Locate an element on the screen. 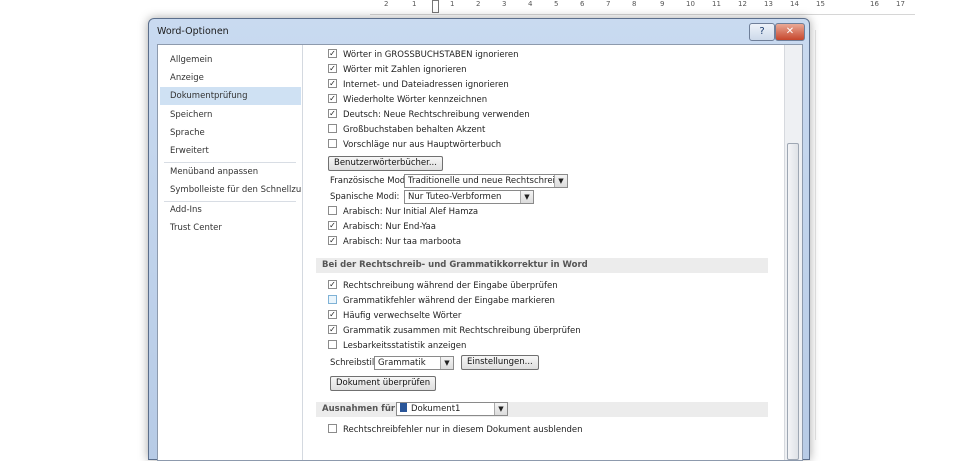 This screenshot has height=461, width=980. ruler-mark: 9 is located at coordinates (662, 4).